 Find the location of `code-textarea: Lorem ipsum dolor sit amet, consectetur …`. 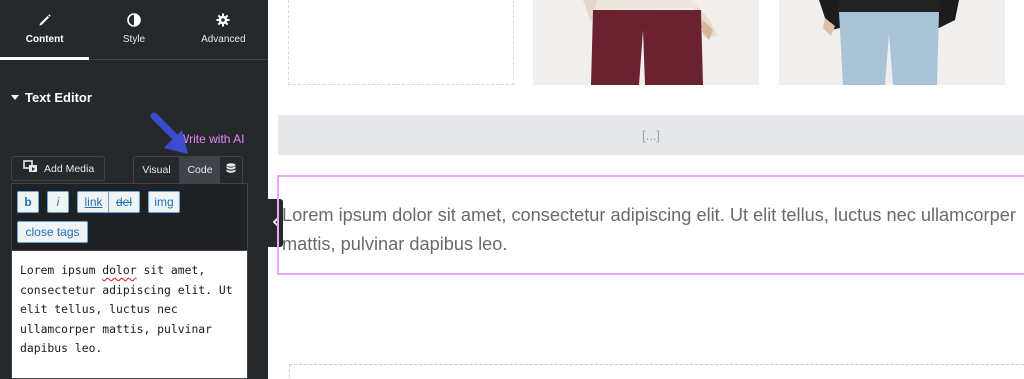

code-textarea: Lorem ipsum dolor sit amet, consectetur … is located at coordinates (129, 314).